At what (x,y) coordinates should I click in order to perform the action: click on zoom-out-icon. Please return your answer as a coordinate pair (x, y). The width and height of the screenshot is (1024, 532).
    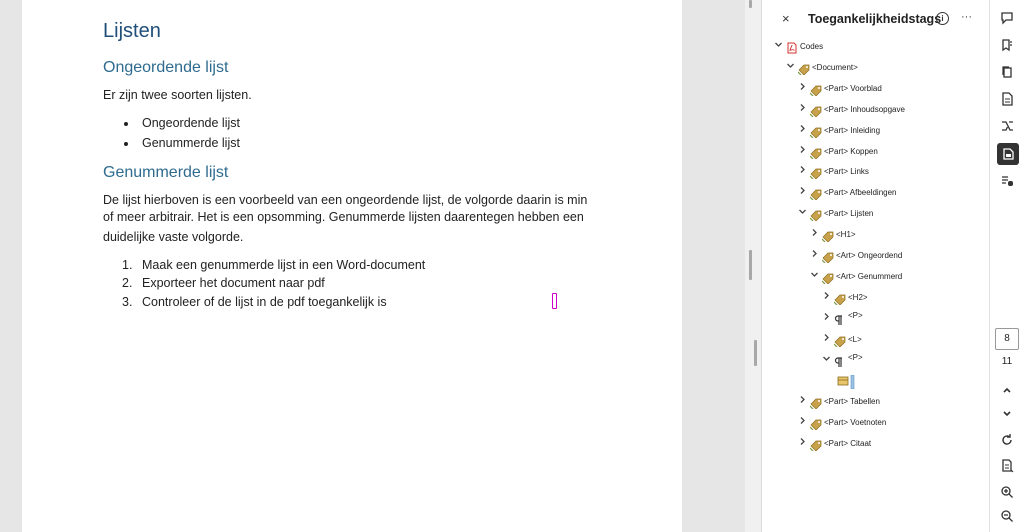
    Looking at the image, I should click on (1007, 516).